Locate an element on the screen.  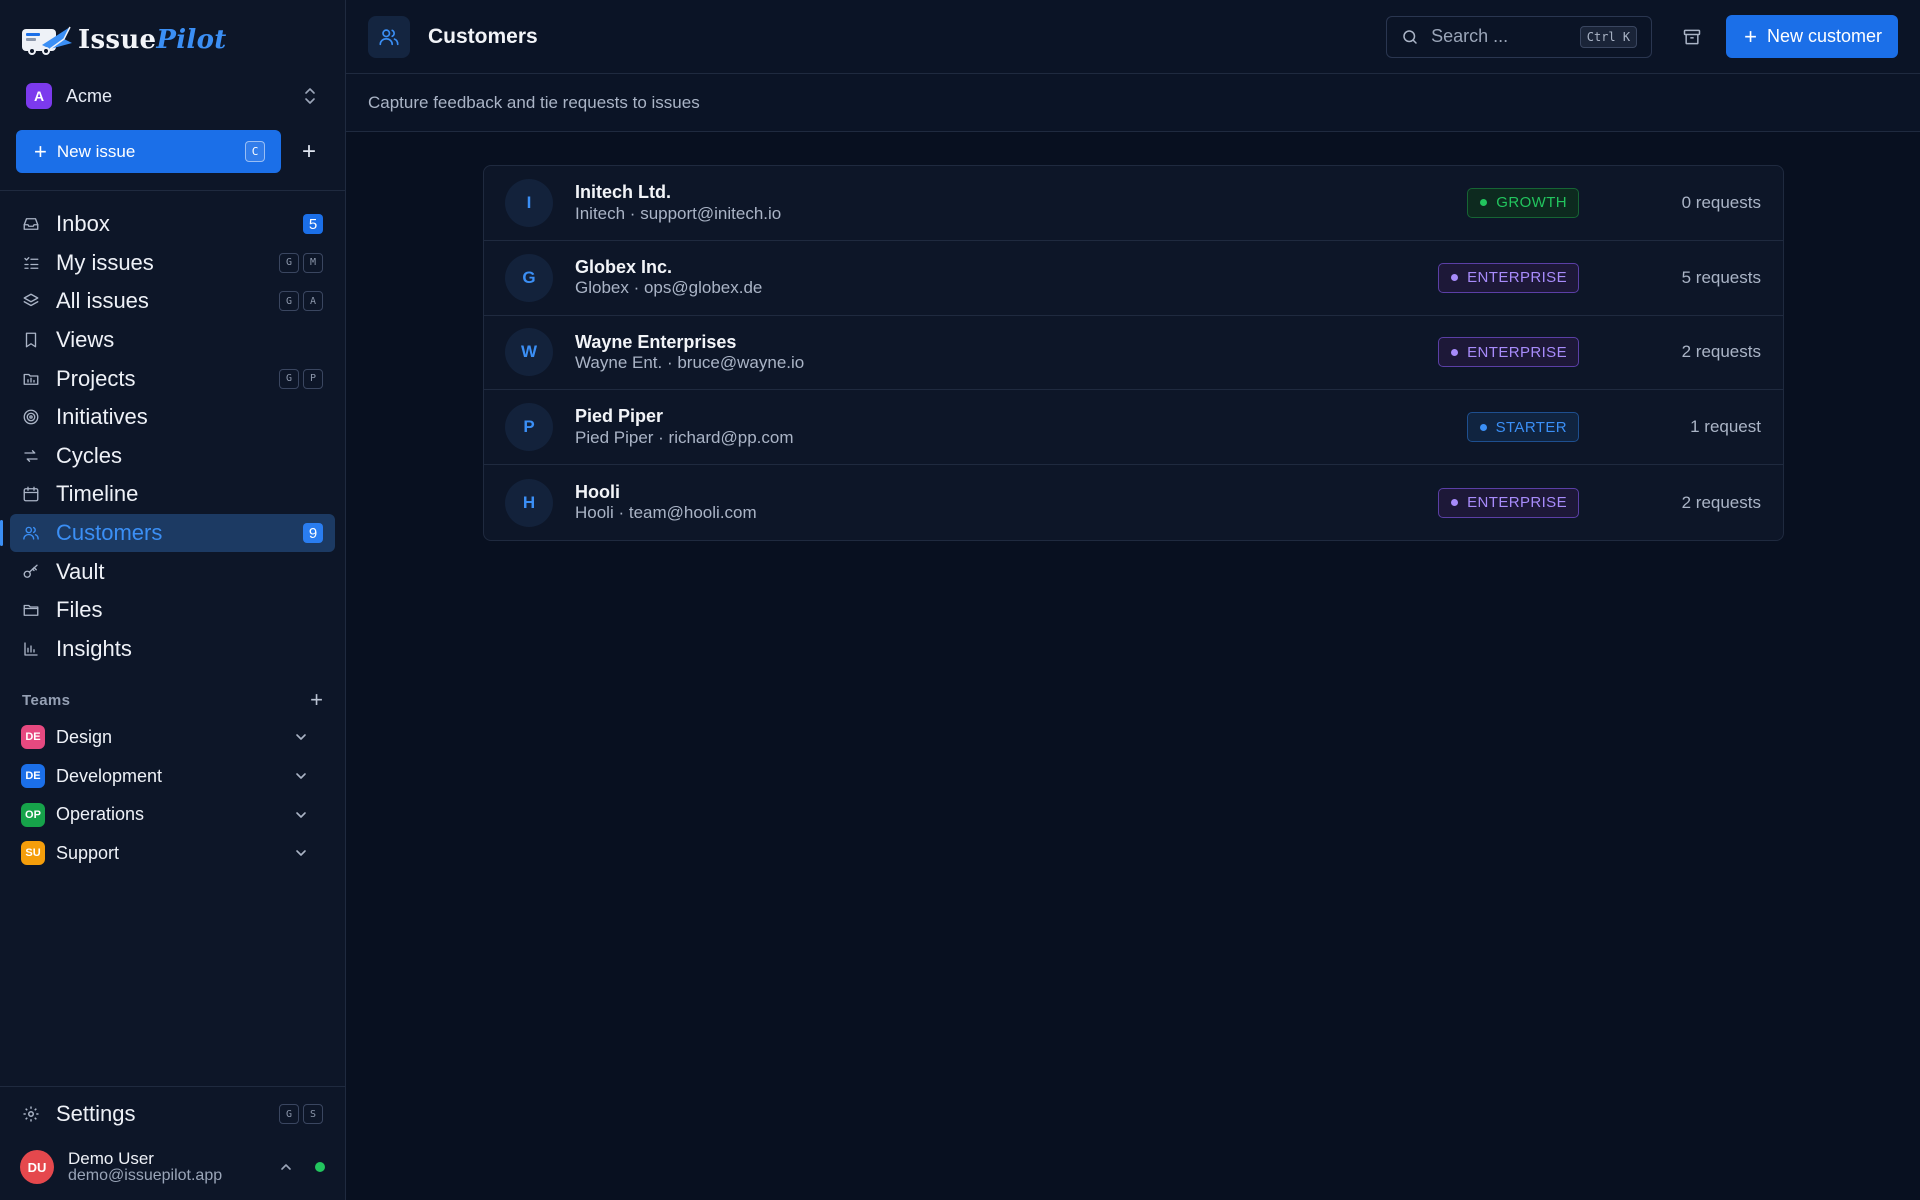
team-name: Support is located at coordinates (88, 852).